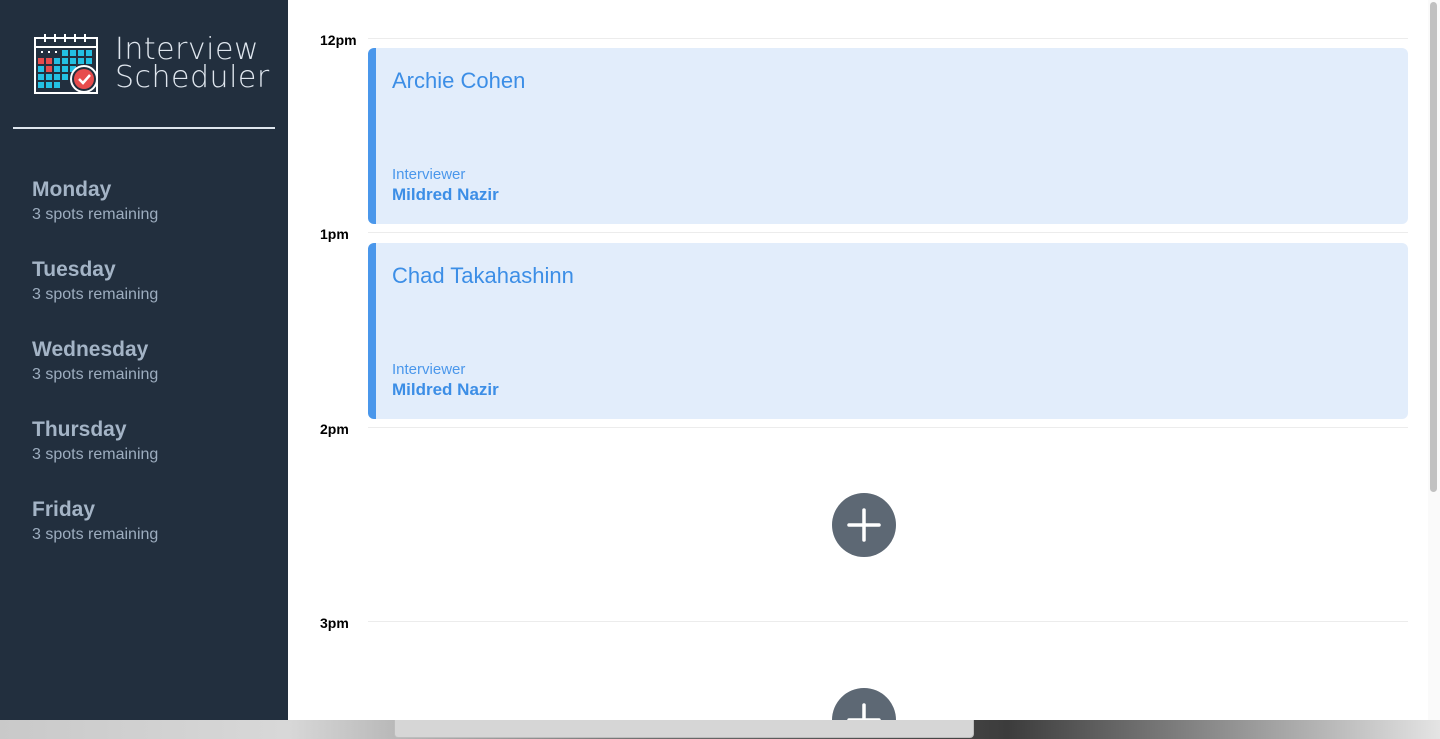 This screenshot has width=1440, height=739. Describe the element at coordinates (74, 269) in the screenshot. I see `day-name: Tuesday` at that location.